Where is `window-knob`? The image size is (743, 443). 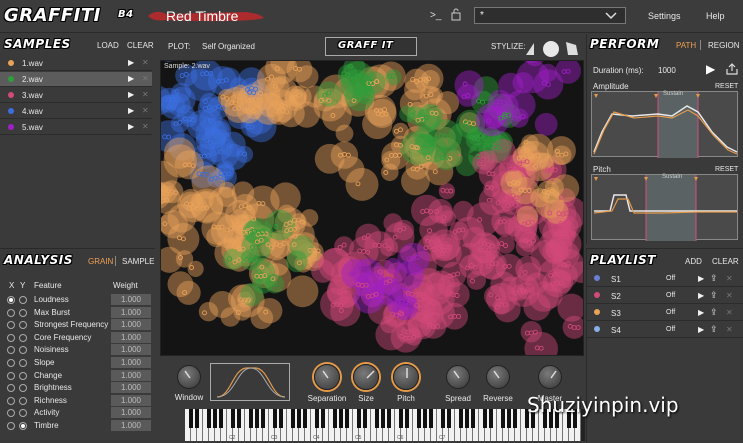 window-knob is located at coordinates (189, 377).